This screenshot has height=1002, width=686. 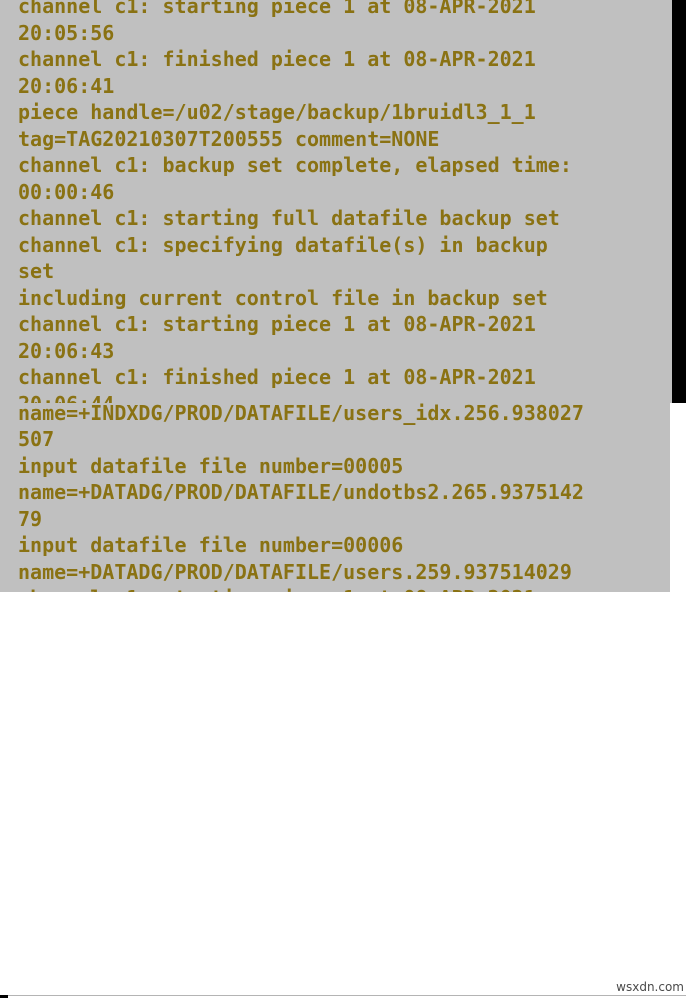 What do you see at coordinates (343, 998) in the screenshot?
I see `bottom-edge-strip` at bounding box center [343, 998].